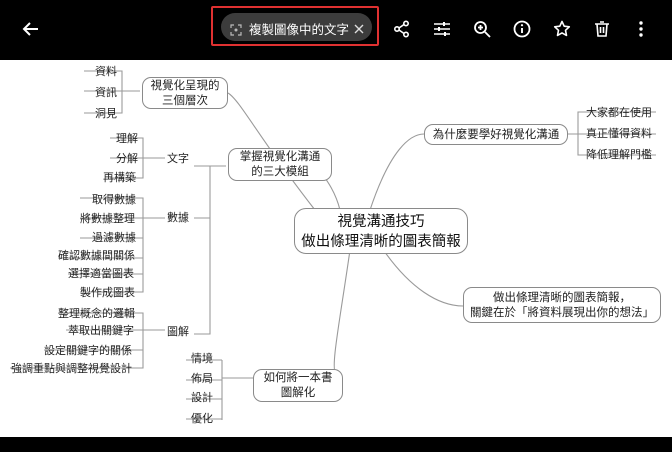 This screenshot has height=452, width=672. I want to click on module-text-label: 文字, so click(178, 158).